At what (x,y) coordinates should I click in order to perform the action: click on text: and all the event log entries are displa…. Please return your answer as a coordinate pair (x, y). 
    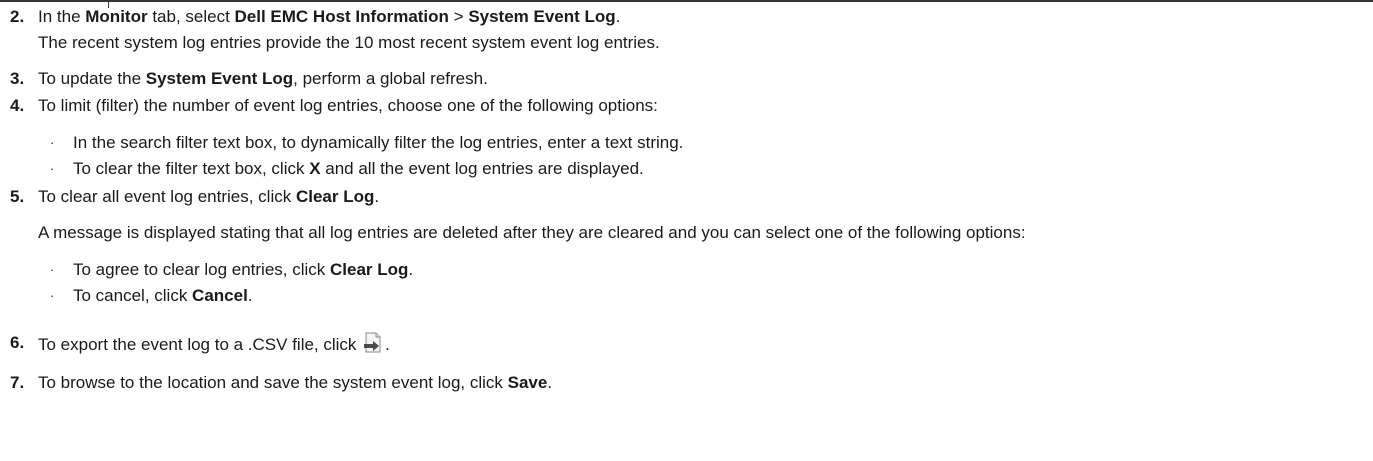
    Looking at the image, I should click on (482, 168).